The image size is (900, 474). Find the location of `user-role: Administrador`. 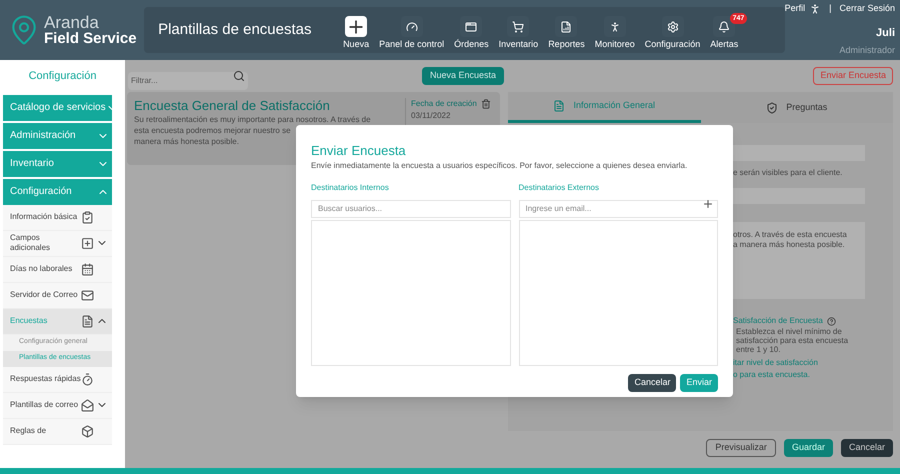

user-role: Administrador is located at coordinates (867, 50).